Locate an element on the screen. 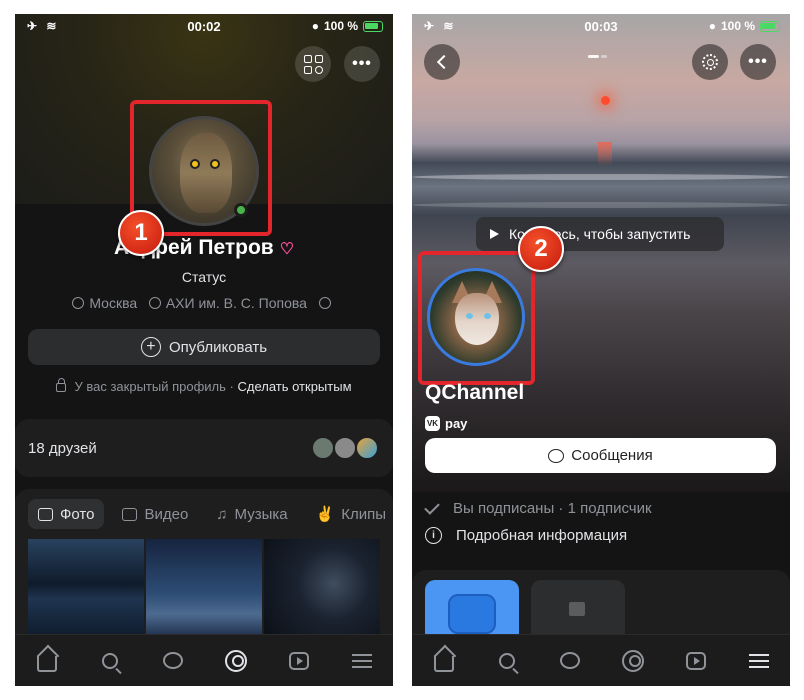 This screenshot has height=700, width=804. services-button is located at coordinates (313, 64).